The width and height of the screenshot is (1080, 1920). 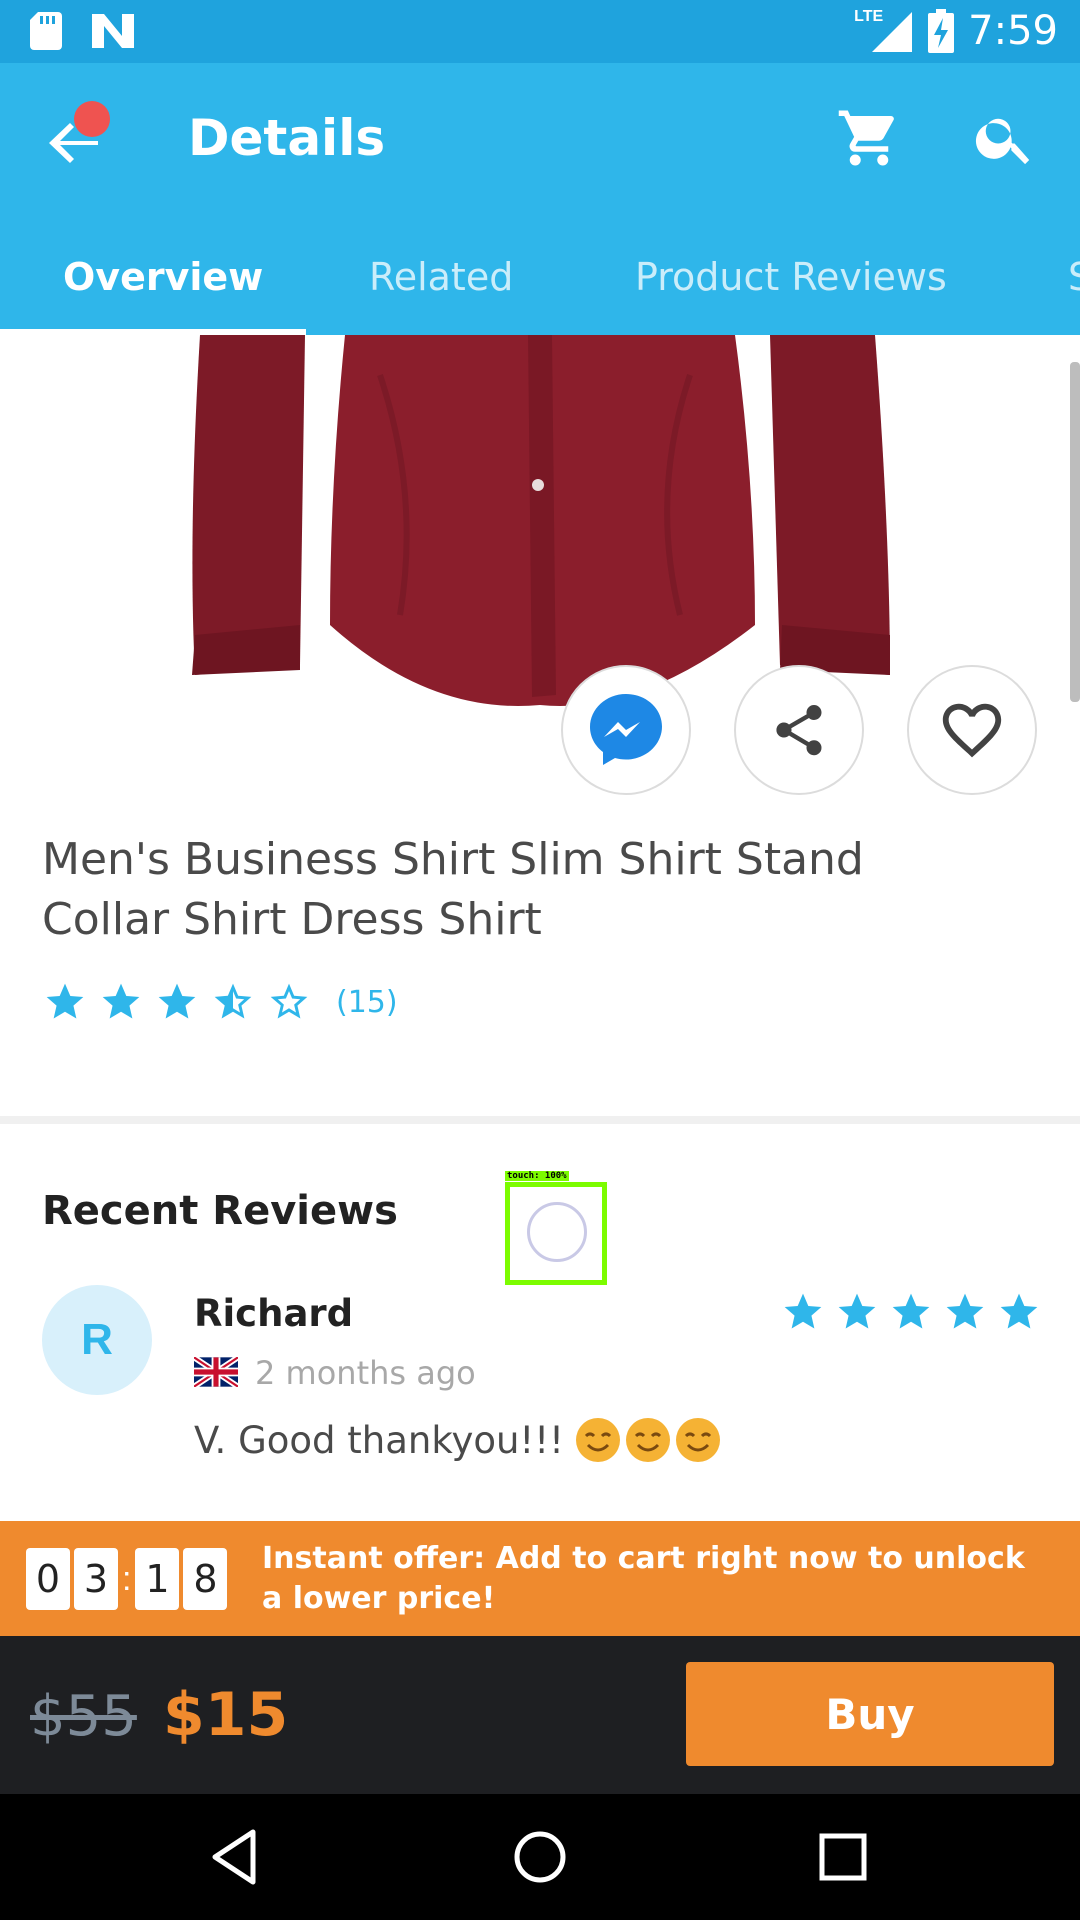 I want to click on review-text: V. Good thankyou!!!, so click(x=457, y=1440).